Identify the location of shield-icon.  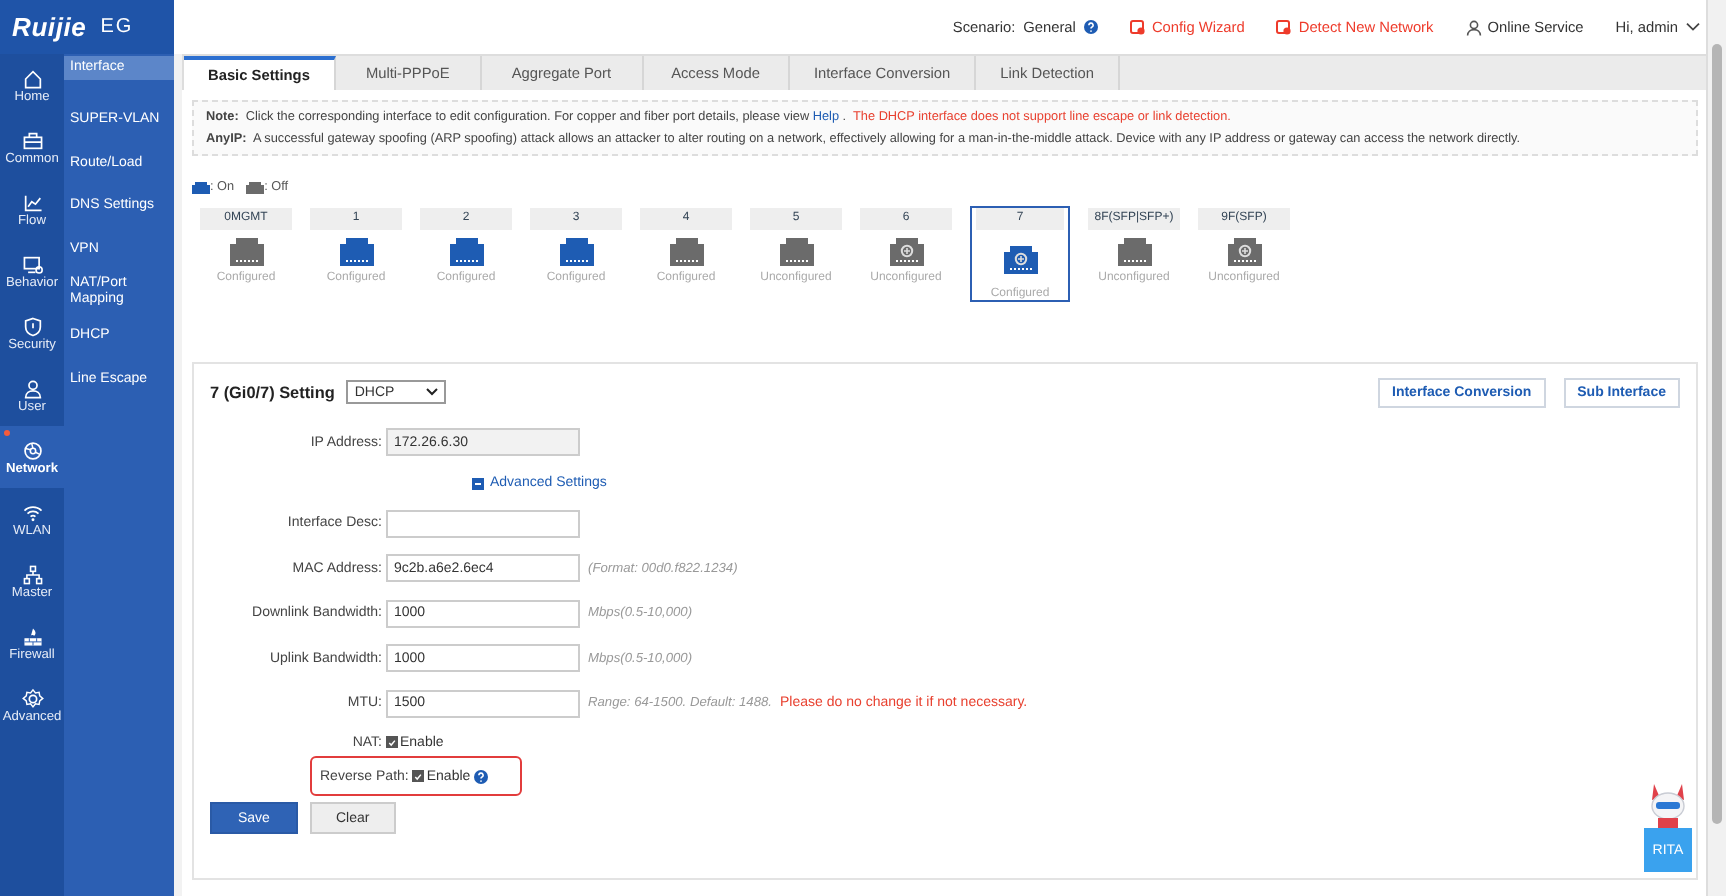
(32, 326).